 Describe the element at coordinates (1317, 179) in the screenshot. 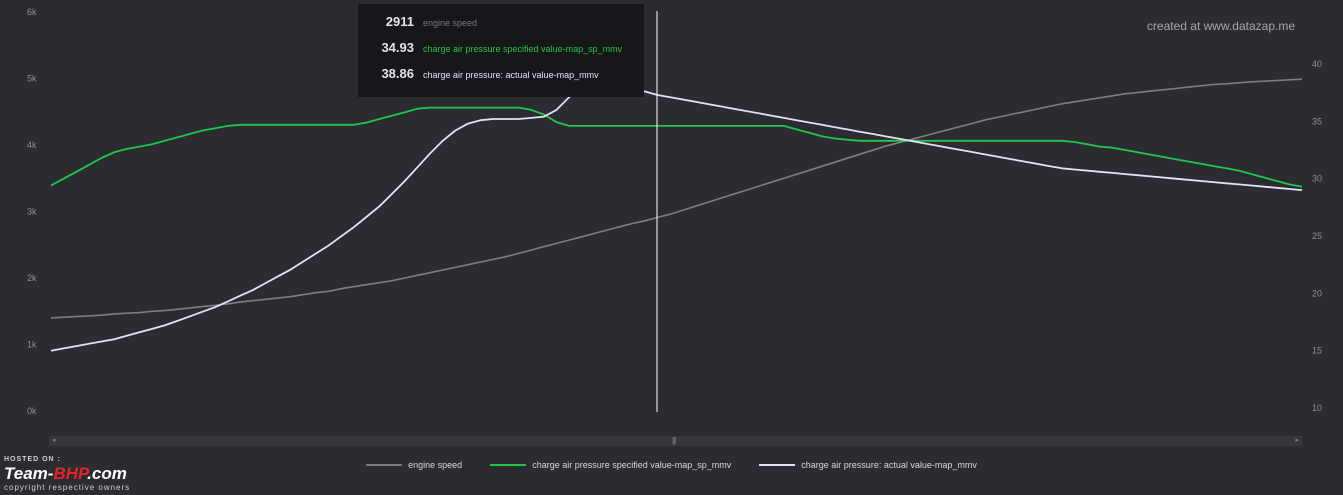

I see `right-axis-tick-label: 30` at that location.